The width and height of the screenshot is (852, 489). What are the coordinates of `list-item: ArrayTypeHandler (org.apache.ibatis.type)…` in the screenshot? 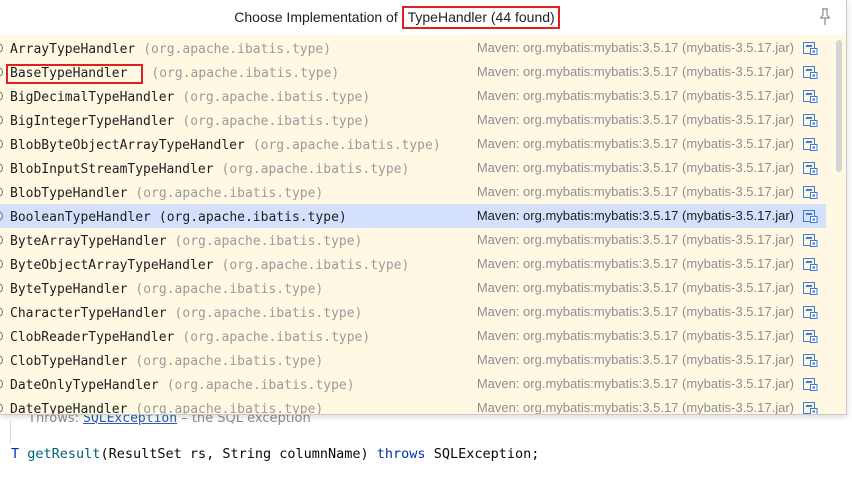 It's located at (413, 48).